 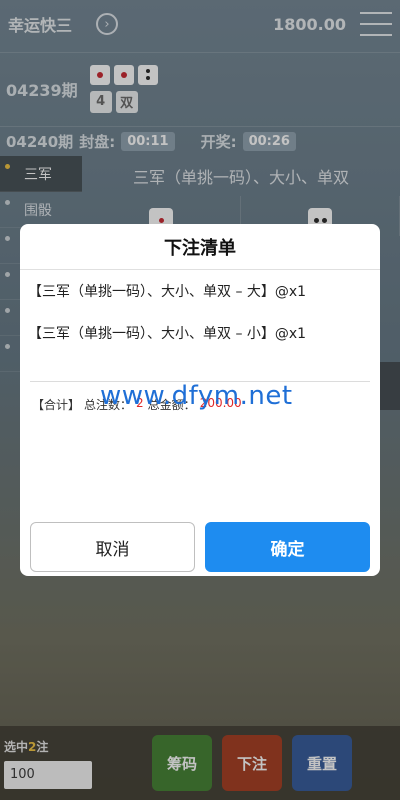 What do you see at coordinates (200, 247) in the screenshot?
I see `dialog-title: 下注清单` at bounding box center [200, 247].